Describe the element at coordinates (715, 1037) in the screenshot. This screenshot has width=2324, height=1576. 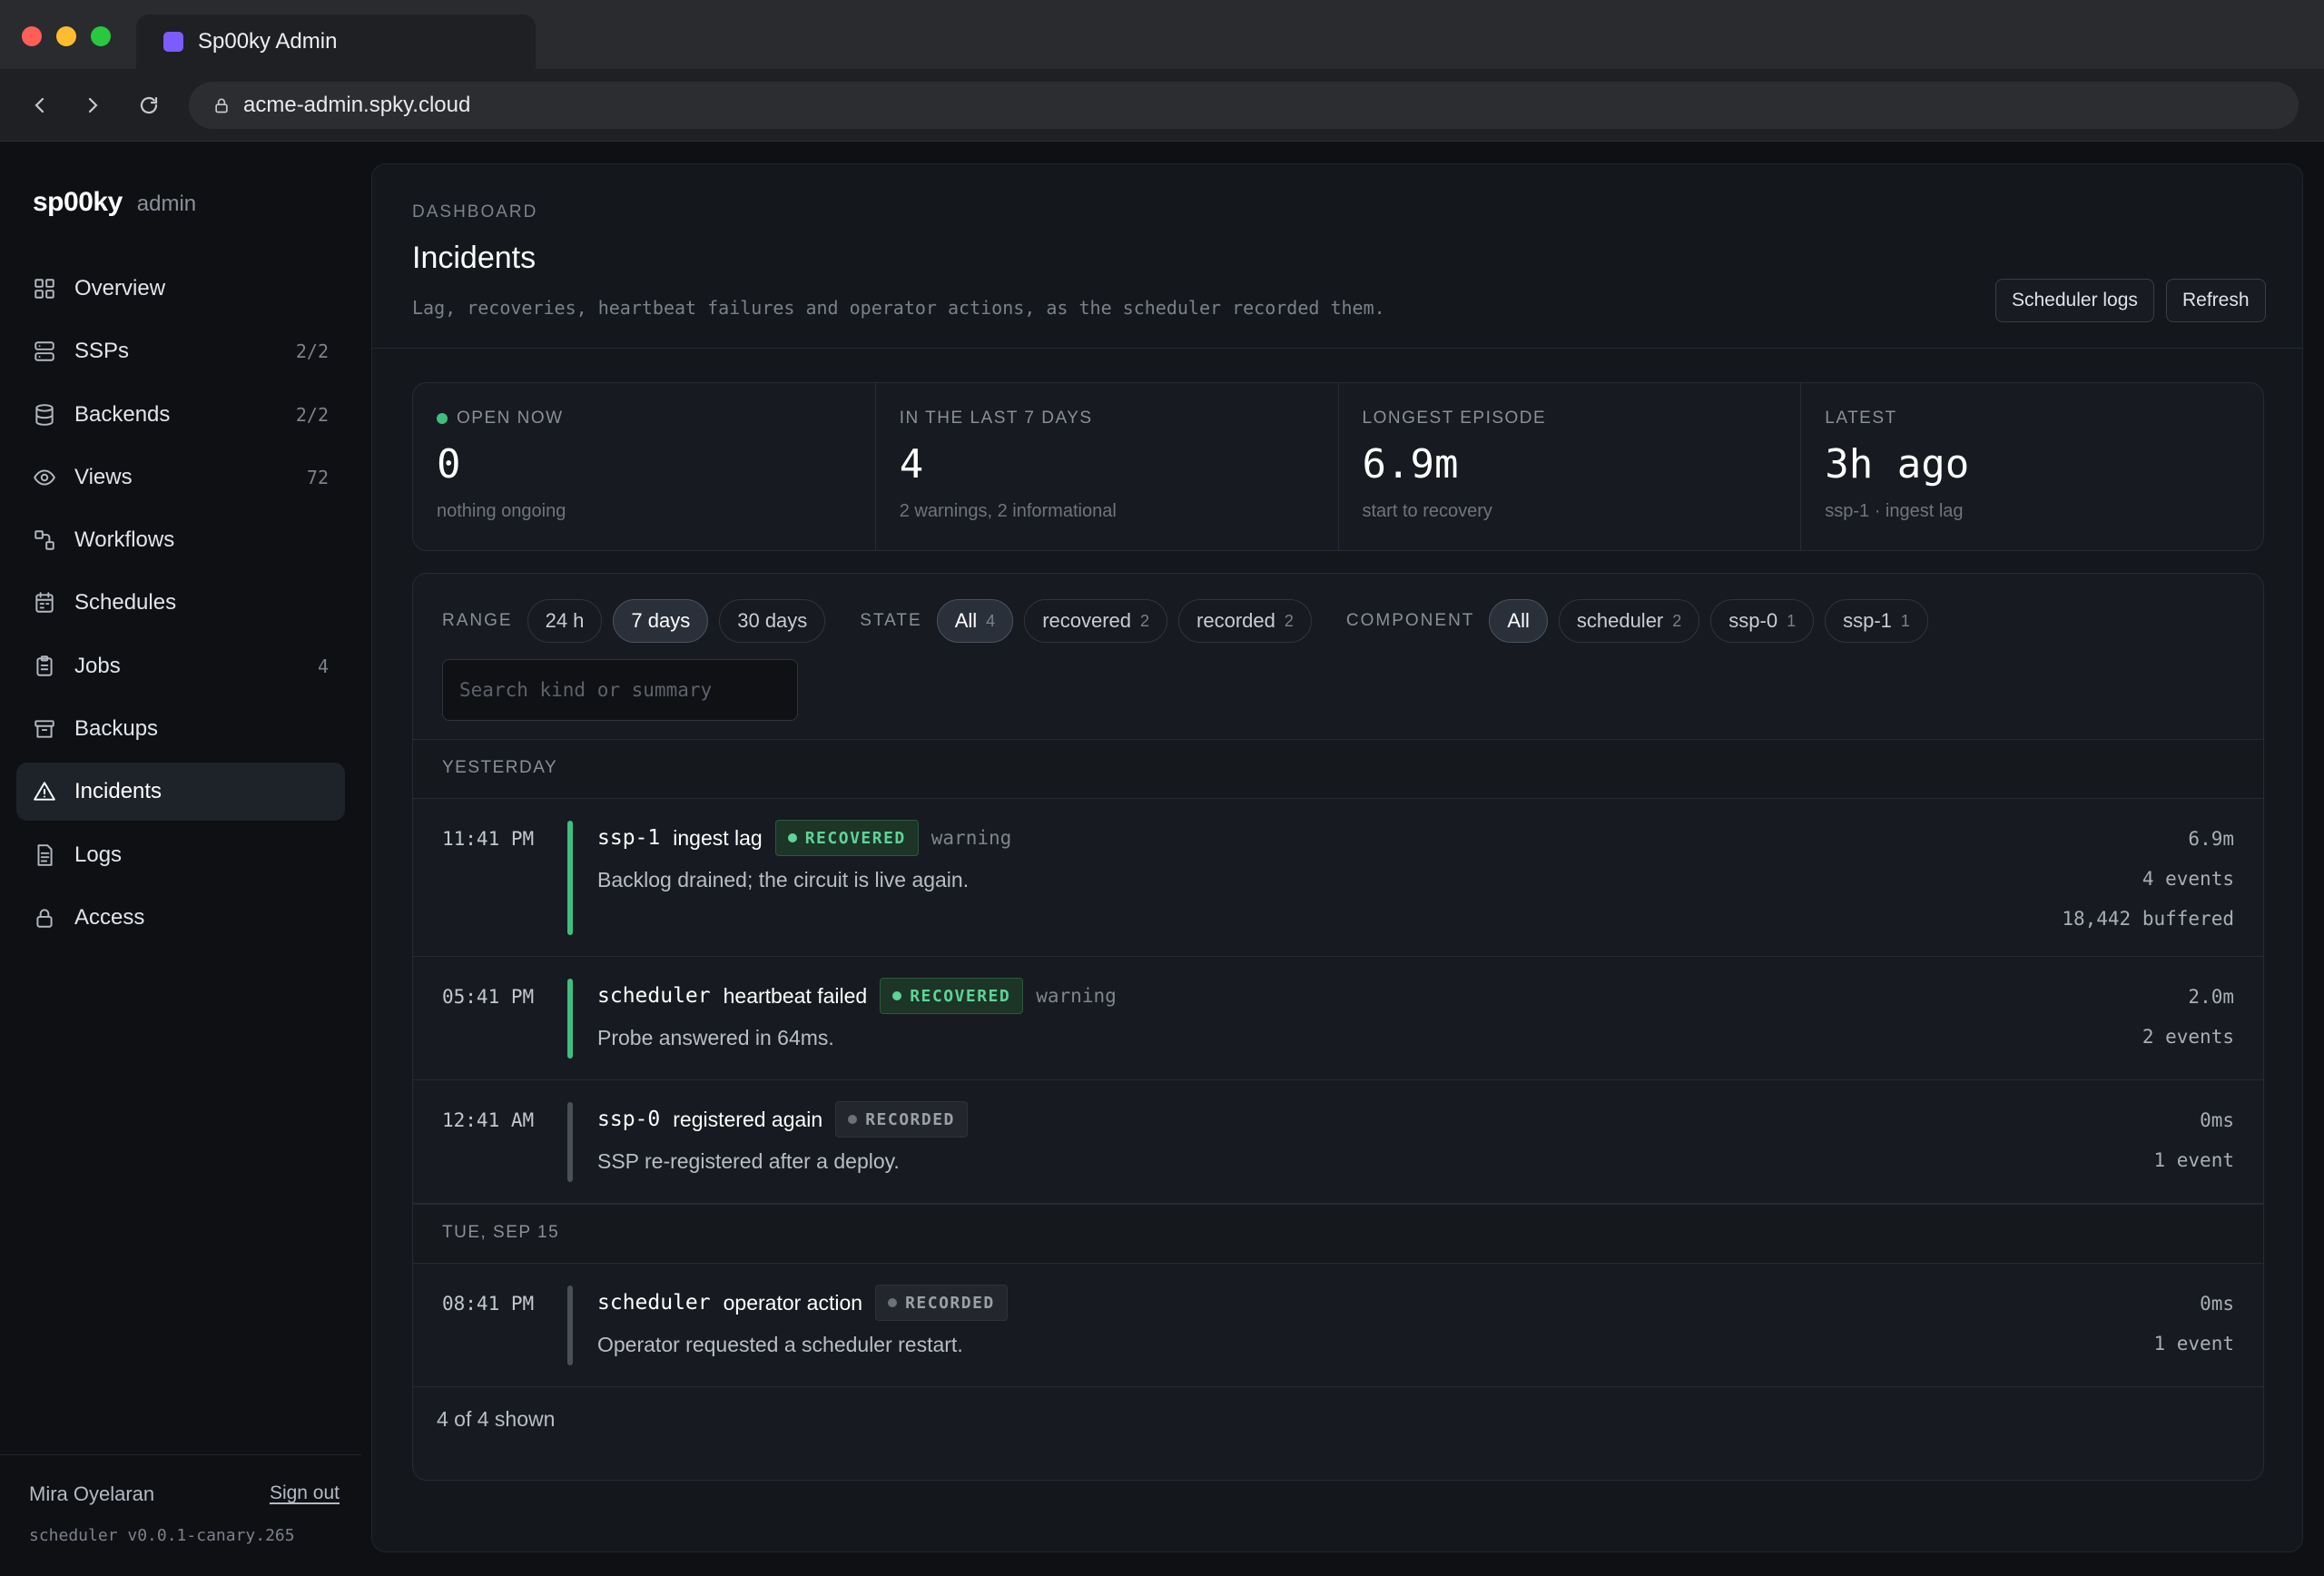
I see `incident-summary: Probe answered in 64ms.` at that location.